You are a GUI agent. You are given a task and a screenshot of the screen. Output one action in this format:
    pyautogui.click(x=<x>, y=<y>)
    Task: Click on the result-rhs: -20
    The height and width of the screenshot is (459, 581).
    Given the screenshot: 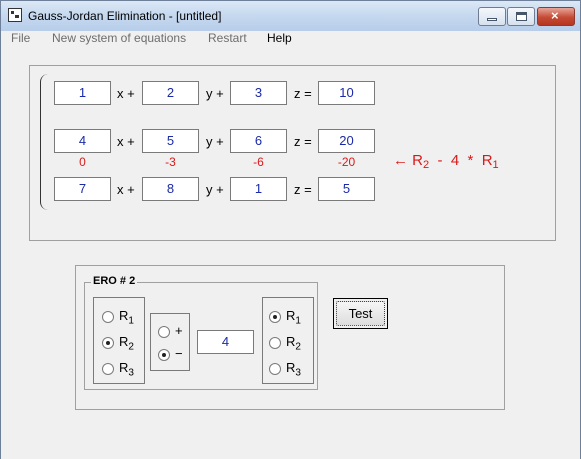 What is the action you would take?
    pyautogui.click(x=346, y=162)
    